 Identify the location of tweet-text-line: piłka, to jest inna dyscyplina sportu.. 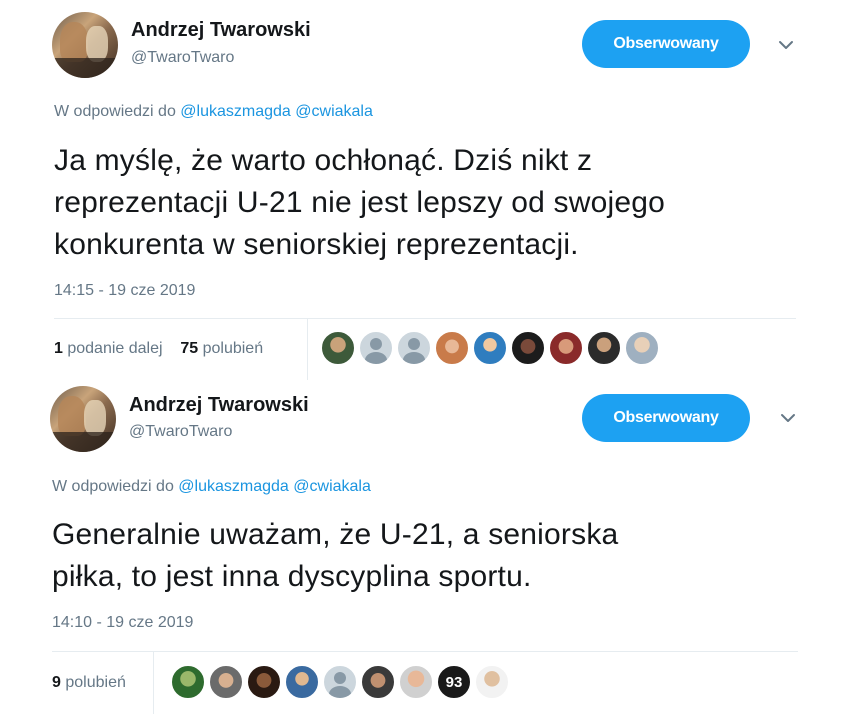
(292, 576).